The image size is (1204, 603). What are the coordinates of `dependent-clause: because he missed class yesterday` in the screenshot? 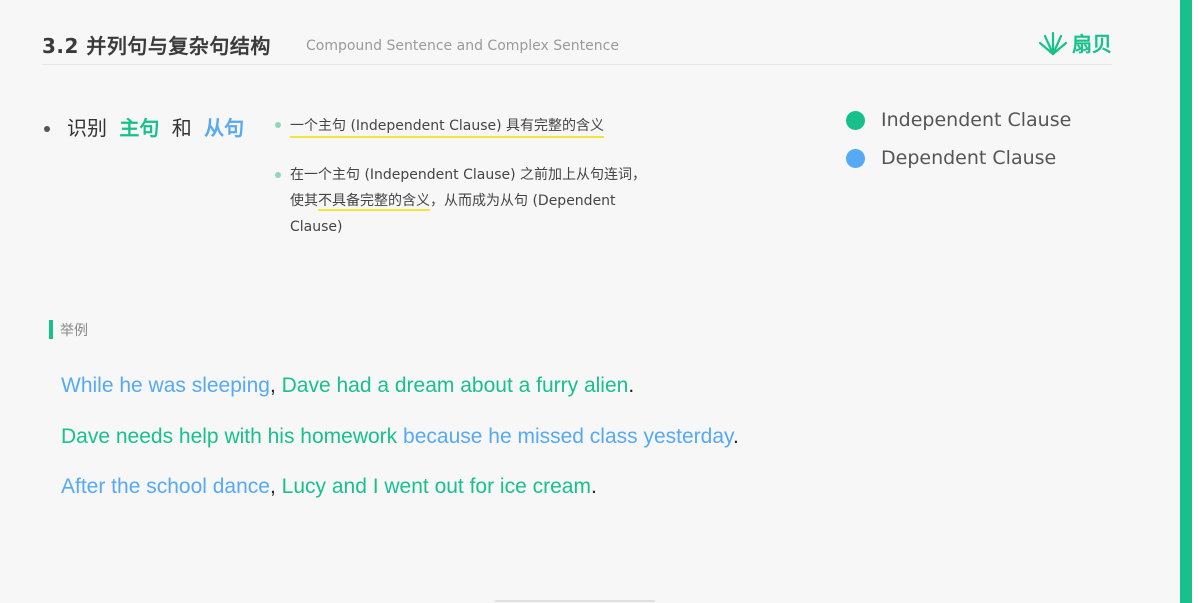 It's located at (568, 436).